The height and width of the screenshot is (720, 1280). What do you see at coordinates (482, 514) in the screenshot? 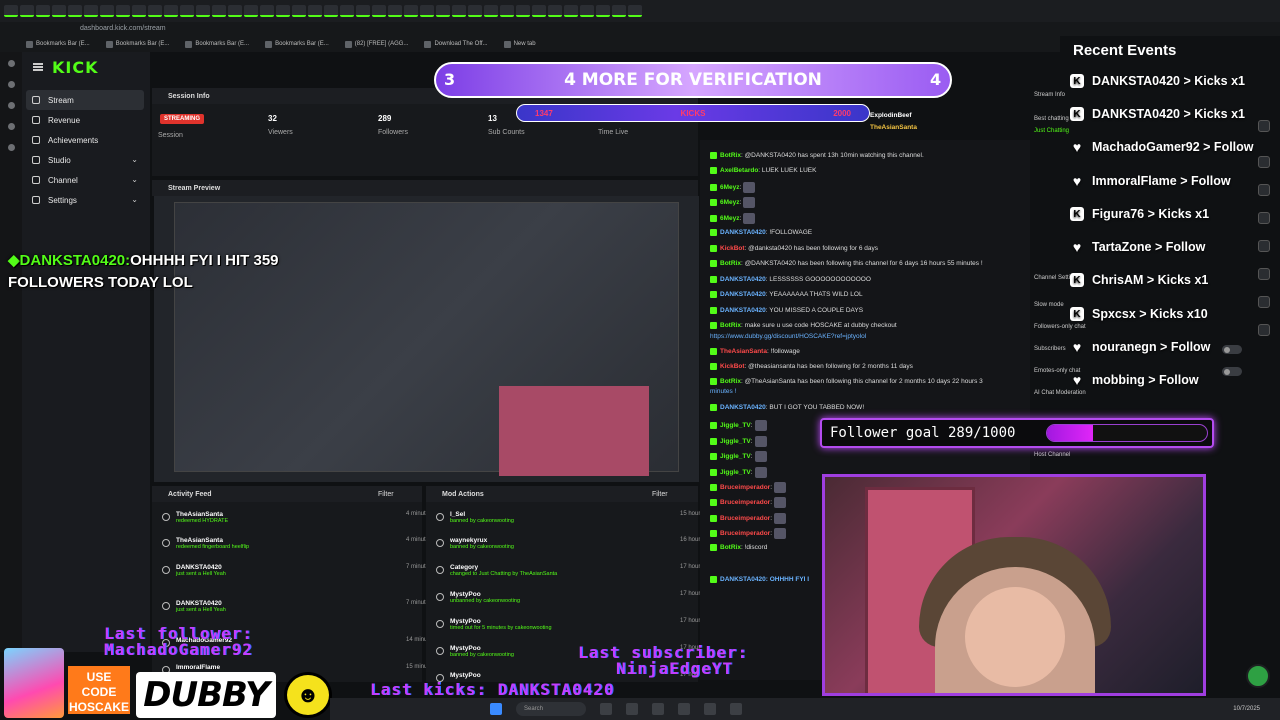
I see `mod-user: l_Sel` at bounding box center [482, 514].